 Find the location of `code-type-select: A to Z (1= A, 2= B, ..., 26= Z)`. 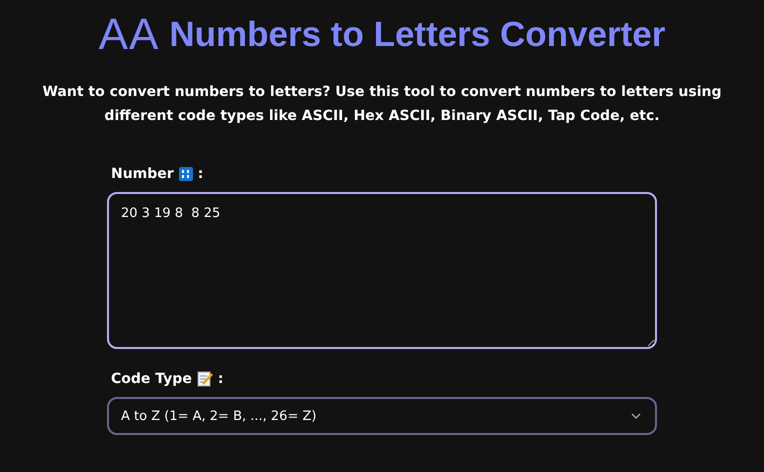

code-type-select: A to Z (1= A, 2= B, ..., 26= Z) is located at coordinates (382, 416).